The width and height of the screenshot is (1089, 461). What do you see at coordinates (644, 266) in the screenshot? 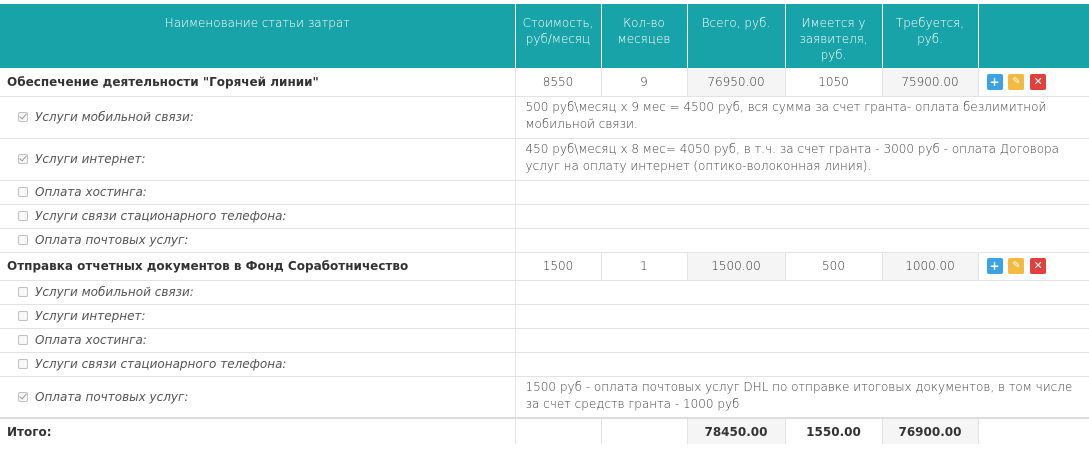
I see `cost-item-months: 1` at bounding box center [644, 266].